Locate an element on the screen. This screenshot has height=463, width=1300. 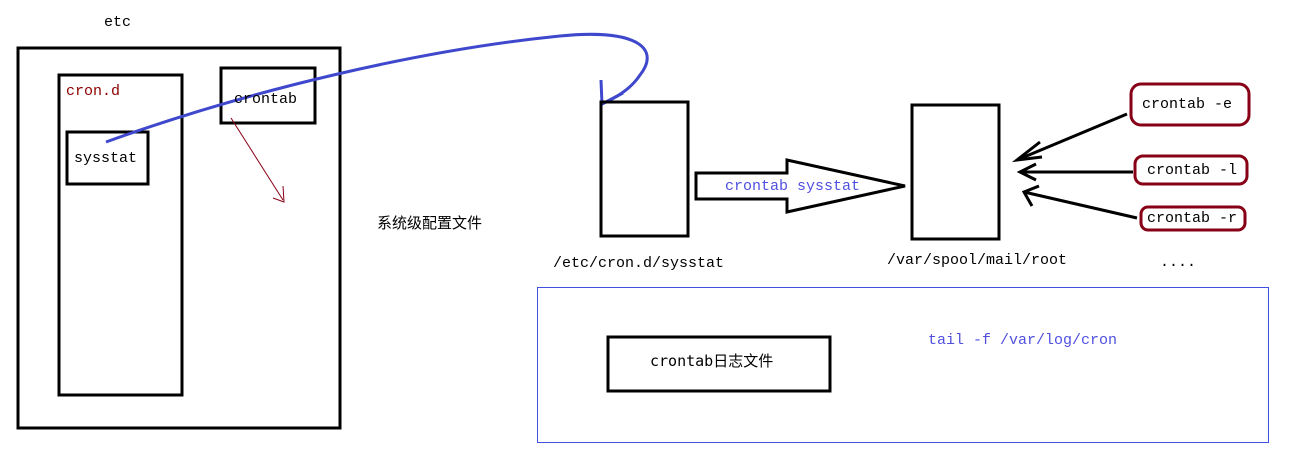
command-crontab-r: crontab -r is located at coordinates (1192, 218).